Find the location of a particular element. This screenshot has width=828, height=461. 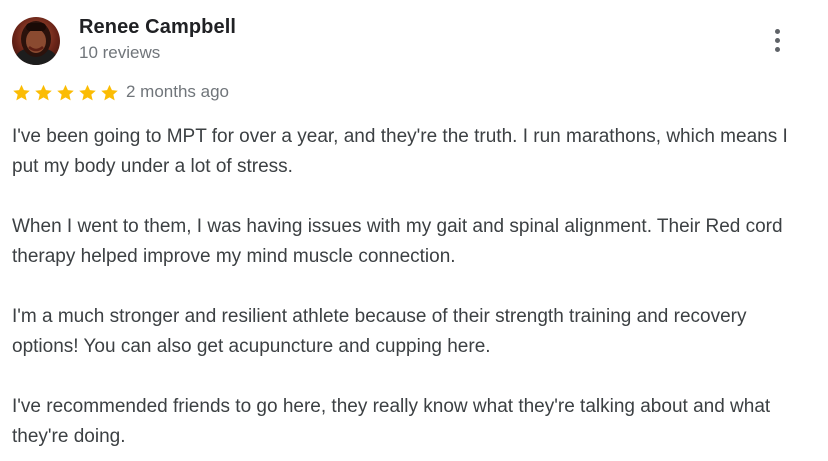

more-options-button is located at coordinates (777, 40).